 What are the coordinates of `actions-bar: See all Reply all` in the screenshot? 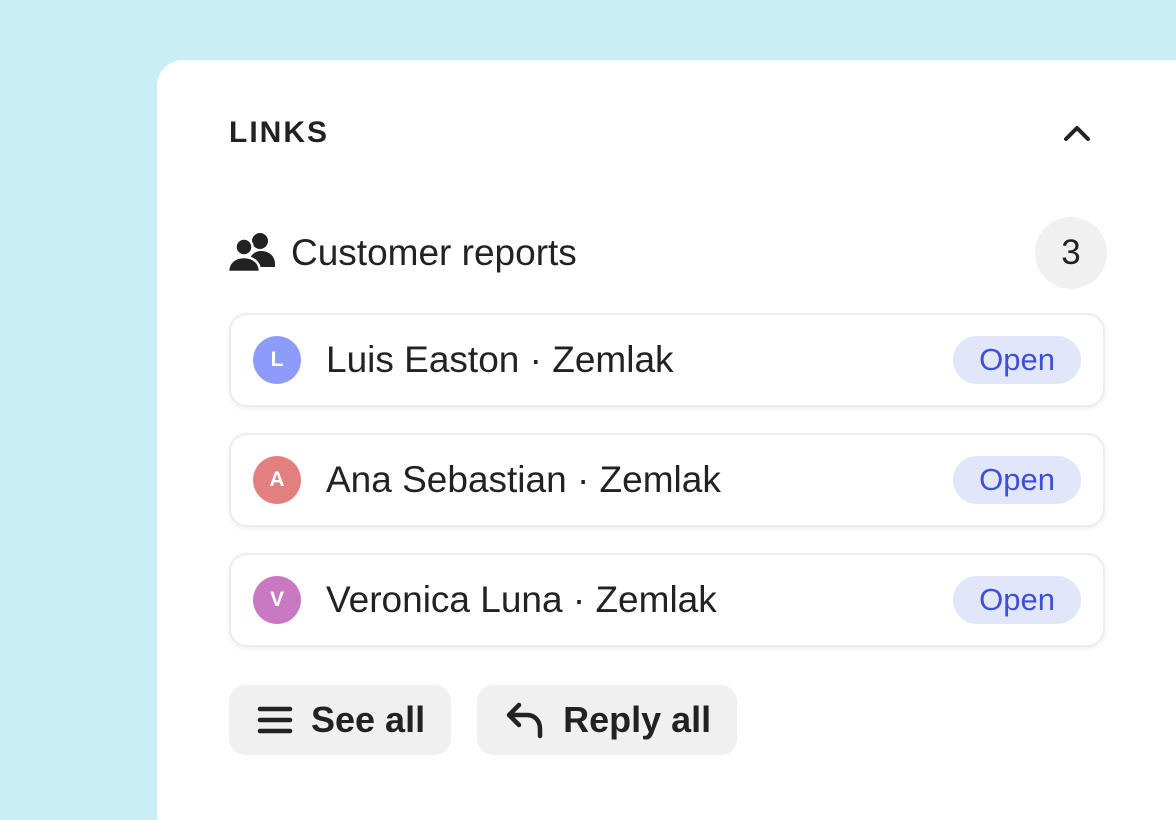 It's located at (496, 720).